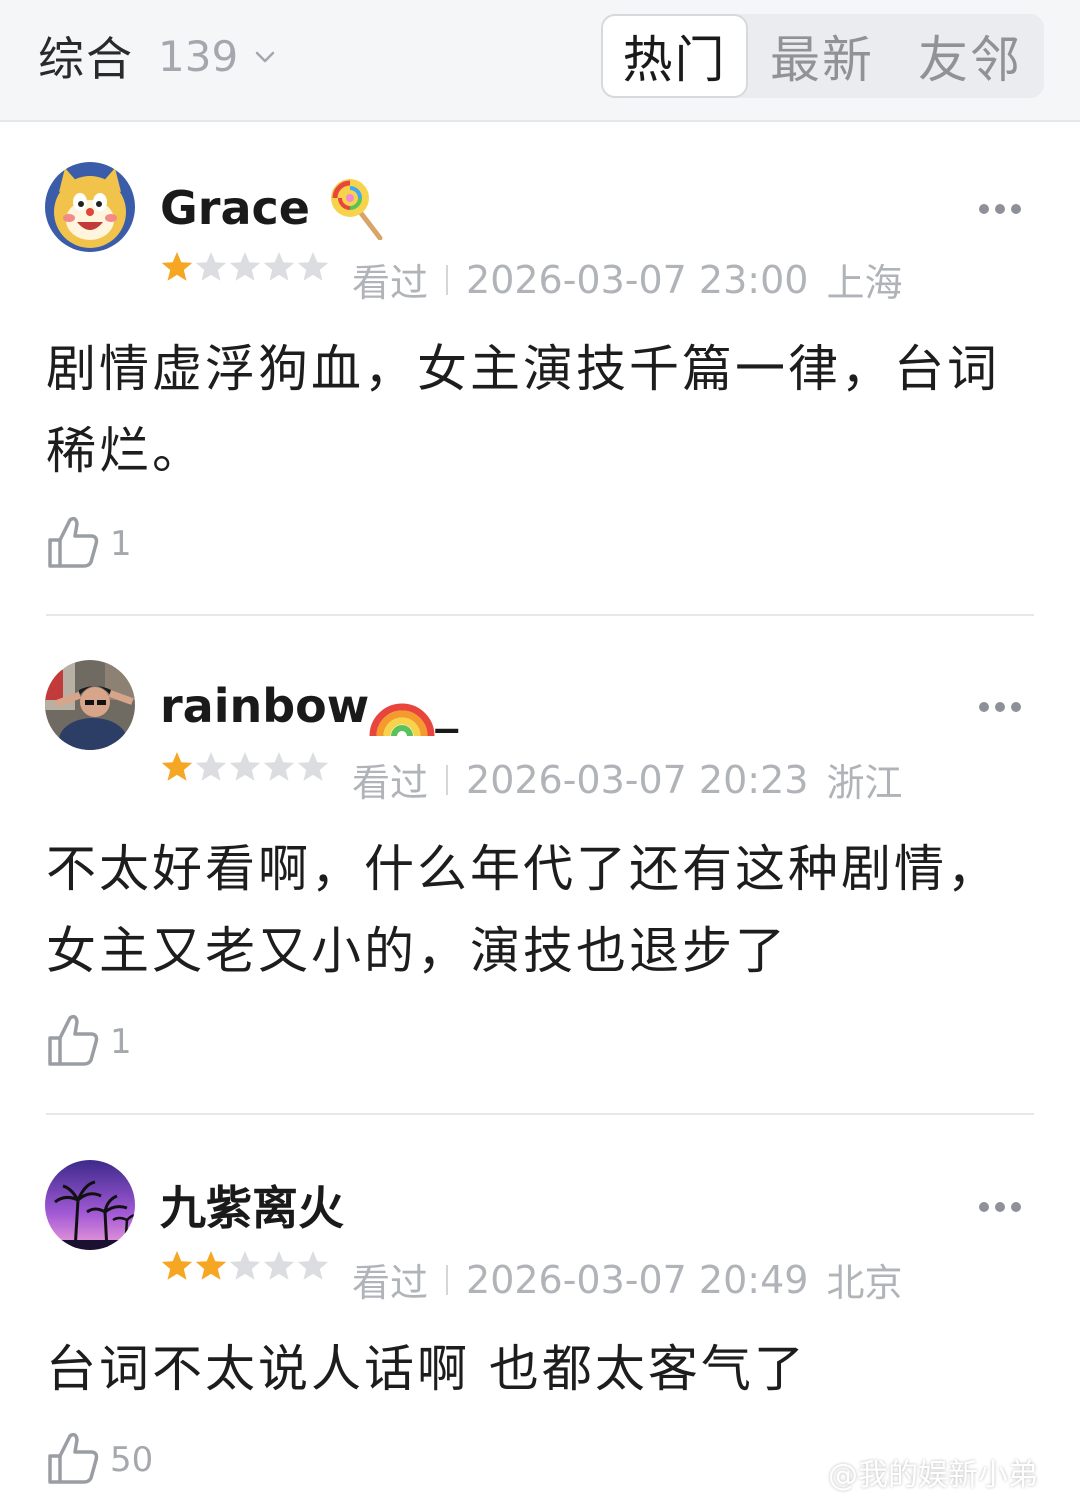  What do you see at coordinates (864, 783) in the screenshot?
I see `review-location: 浙江` at bounding box center [864, 783].